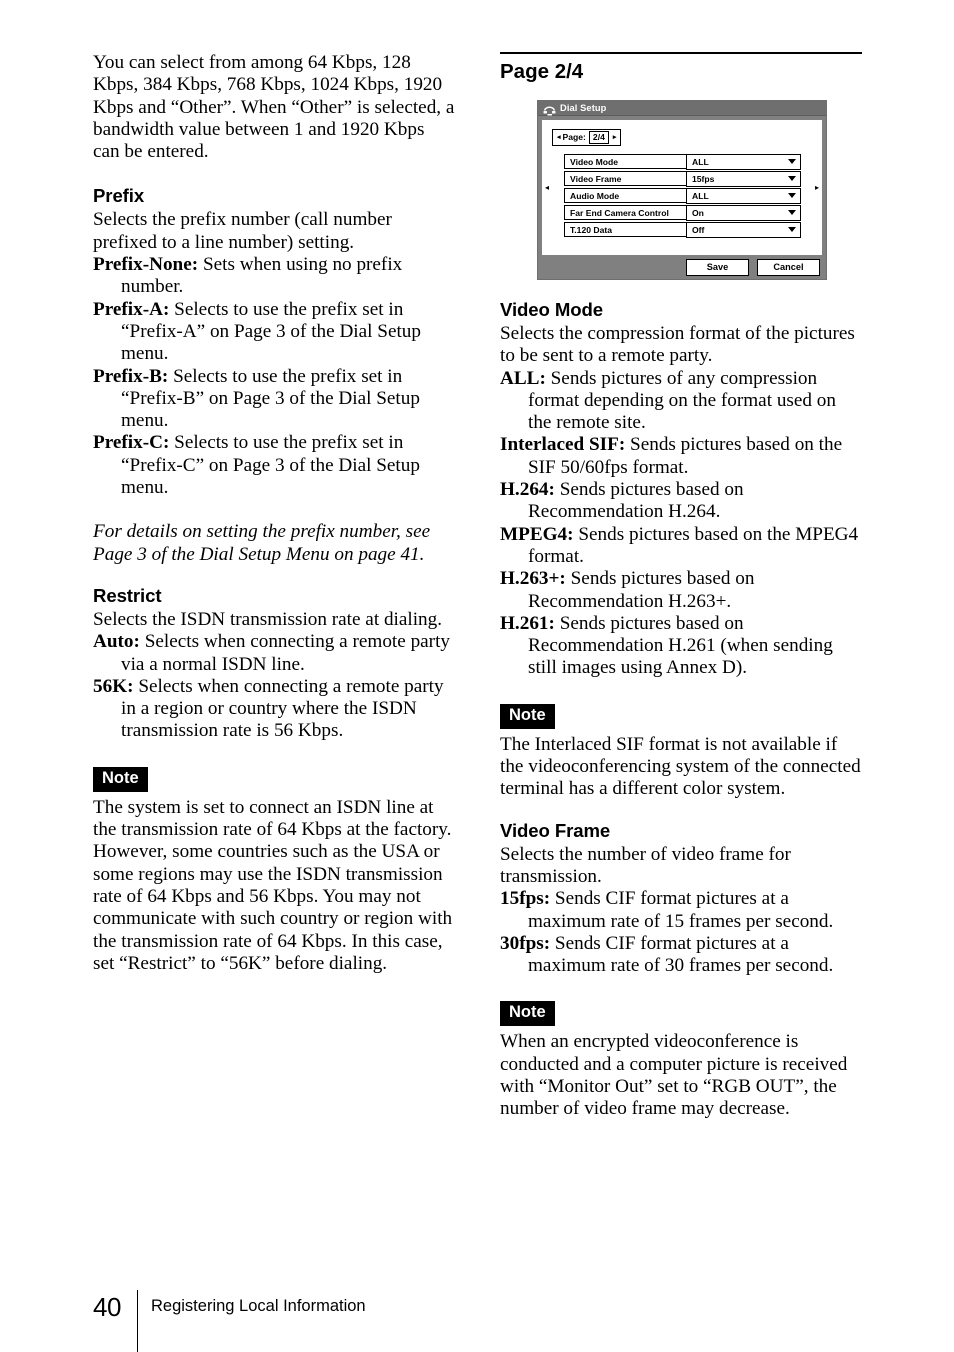  I want to click on term-56k: 56K:, so click(113, 686).